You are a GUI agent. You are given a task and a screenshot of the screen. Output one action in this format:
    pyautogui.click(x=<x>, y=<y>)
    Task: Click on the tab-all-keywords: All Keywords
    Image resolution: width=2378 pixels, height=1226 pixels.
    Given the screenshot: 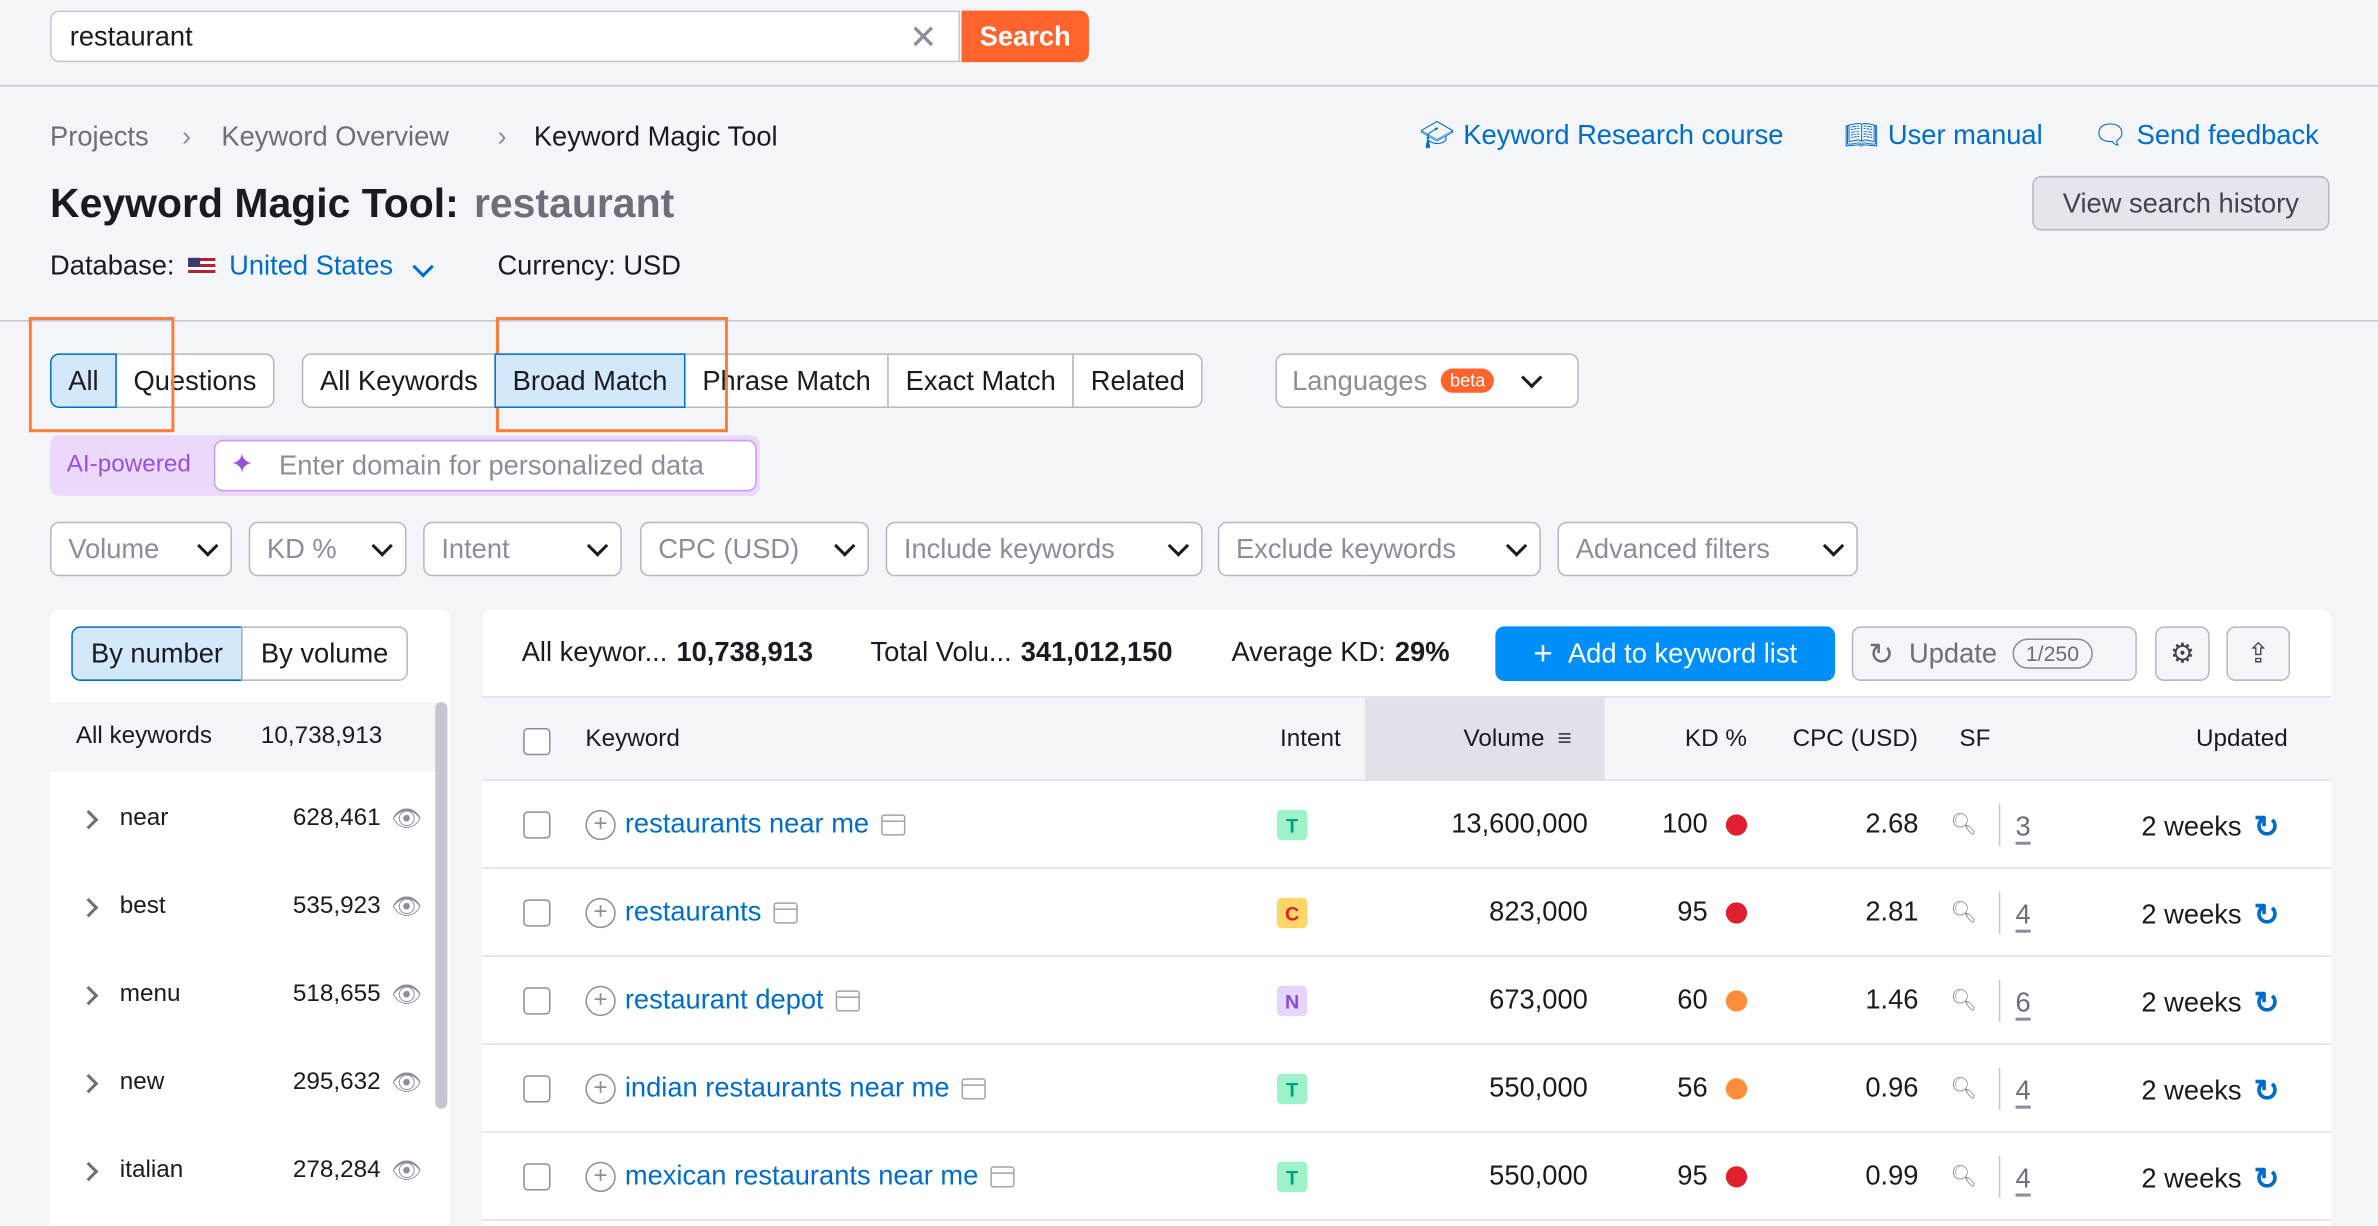 What is the action you would take?
    pyautogui.click(x=398, y=380)
    